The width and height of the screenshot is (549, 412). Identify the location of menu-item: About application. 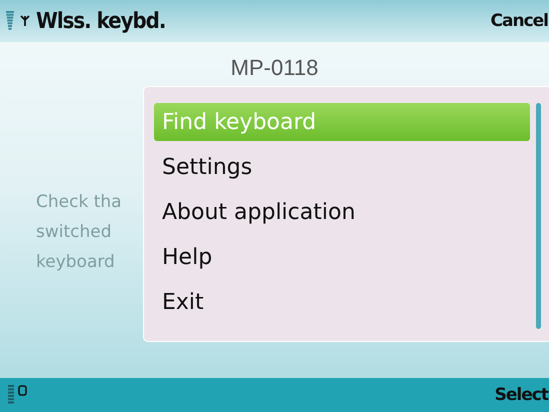
(342, 212).